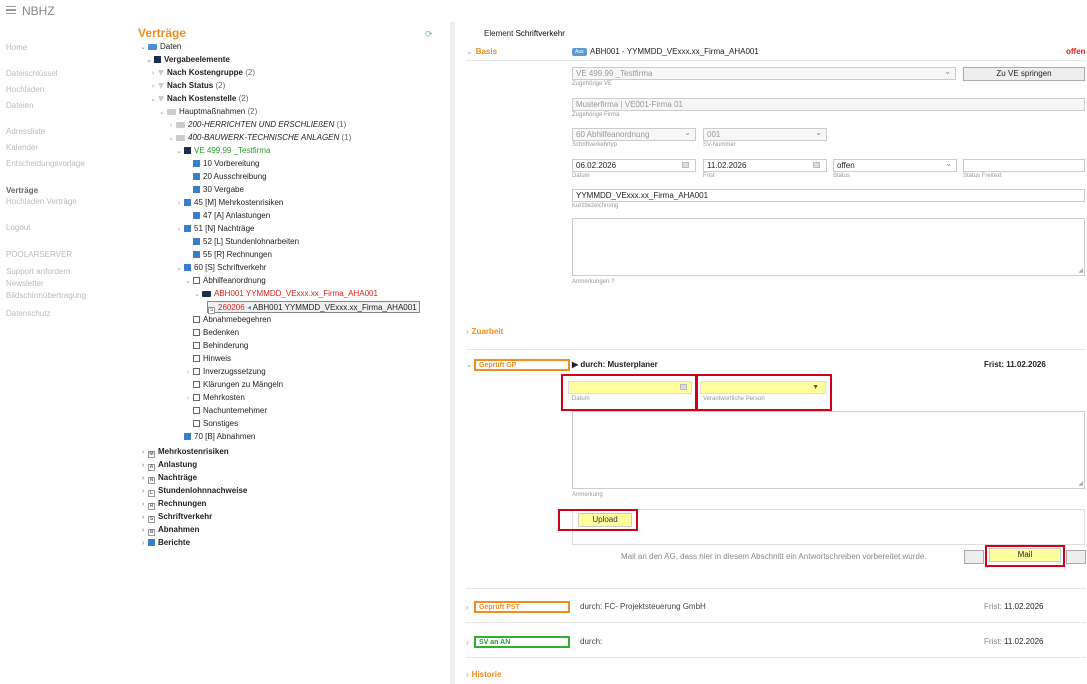 The width and height of the screenshot is (1087, 684). What do you see at coordinates (211, 333) in the screenshot?
I see `tree-node-bedenken: Bedenken` at bounding box center [211, 333].